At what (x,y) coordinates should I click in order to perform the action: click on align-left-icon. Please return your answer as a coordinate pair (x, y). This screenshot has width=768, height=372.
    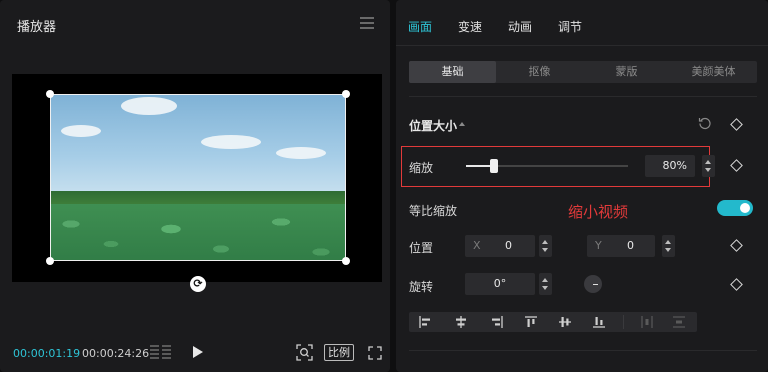
    Looking at the image, I should click on (425, 322).